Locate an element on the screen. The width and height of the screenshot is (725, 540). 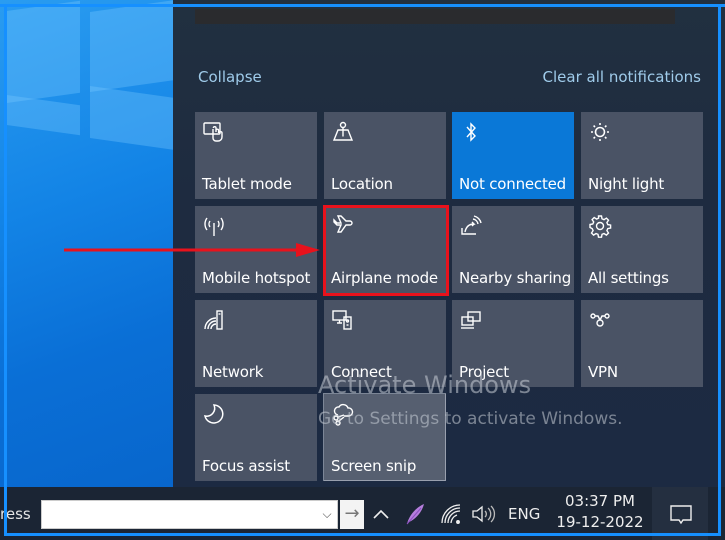
notification-icon is located at coordinates (681, 515).